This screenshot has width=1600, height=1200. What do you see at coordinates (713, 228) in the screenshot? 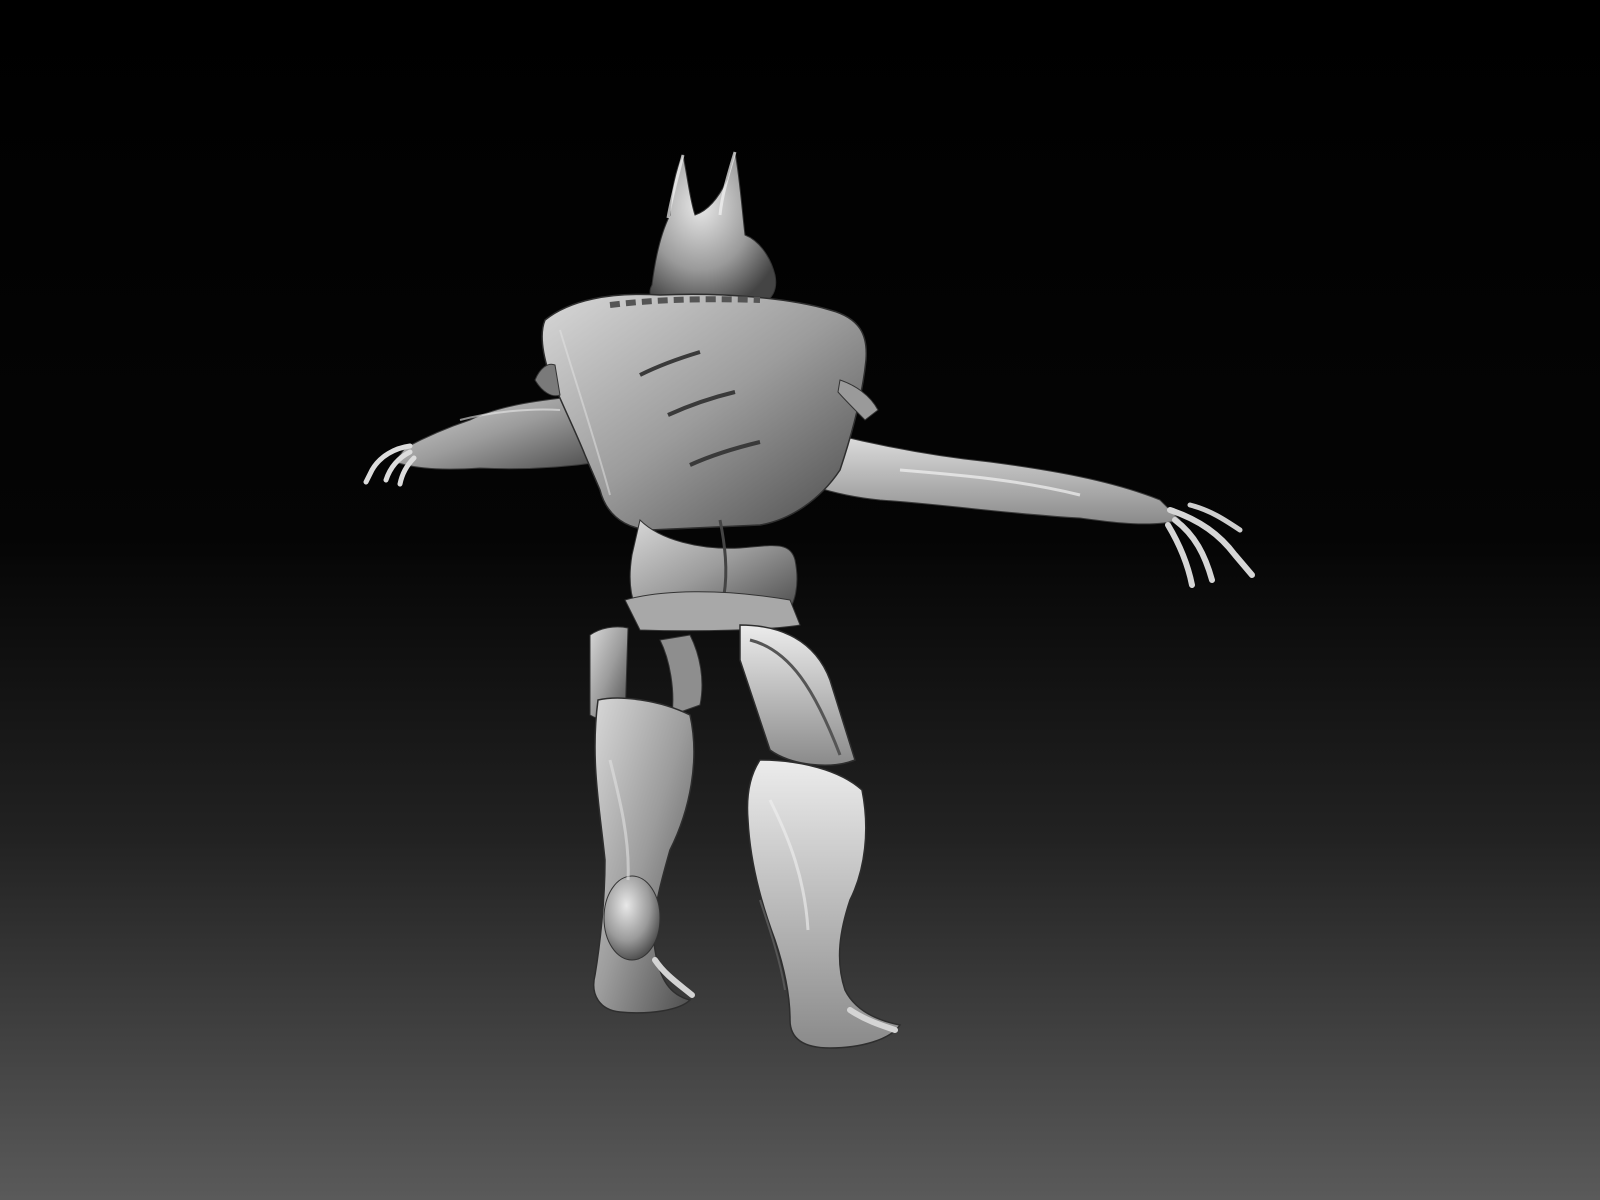
I see `head` at bounding box center [713, 228].